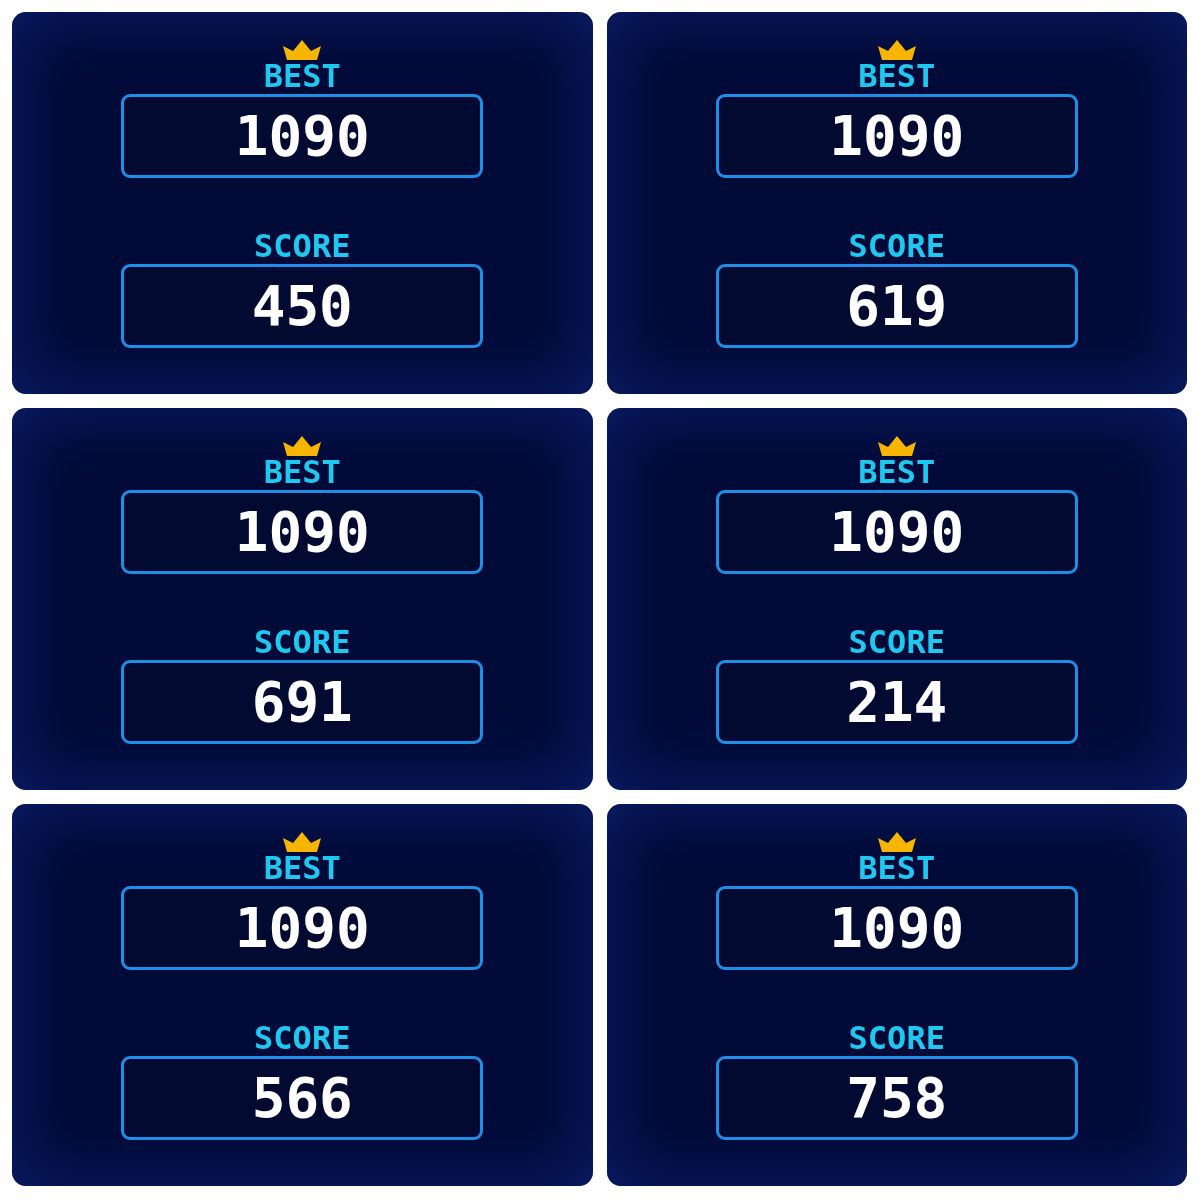 This screenshot has width=1200, height=1200. What do you see at coordinates (896, 306) in the screenshot?
I see `score-display: 619` at bounding box center [896, 306].